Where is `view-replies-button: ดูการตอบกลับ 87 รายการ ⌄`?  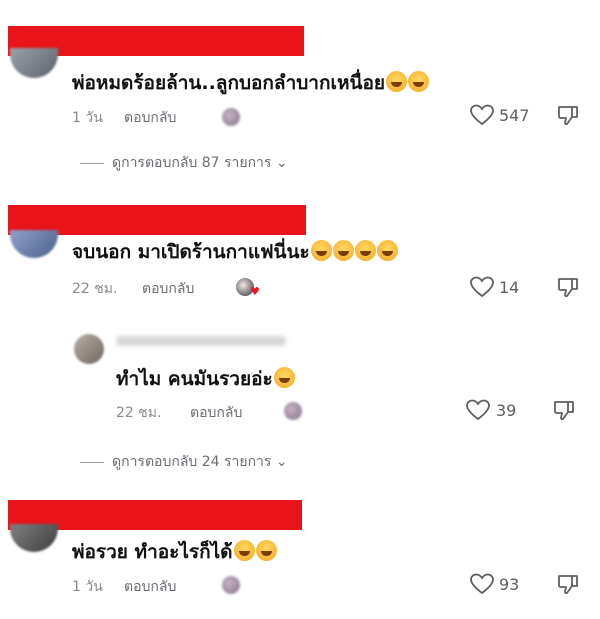
view-replies-button: ดูการตอบกลับ 87 รายการ ⌄ is located at coordinates (184, 163).